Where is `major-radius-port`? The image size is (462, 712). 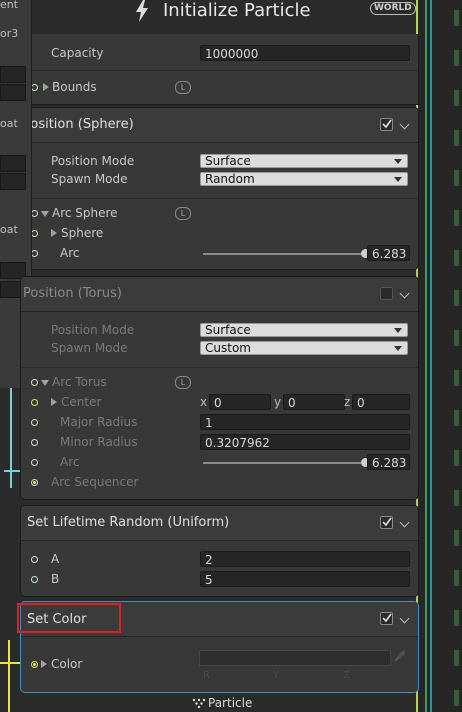
major-radius-port is located at coordinates (34, 422).